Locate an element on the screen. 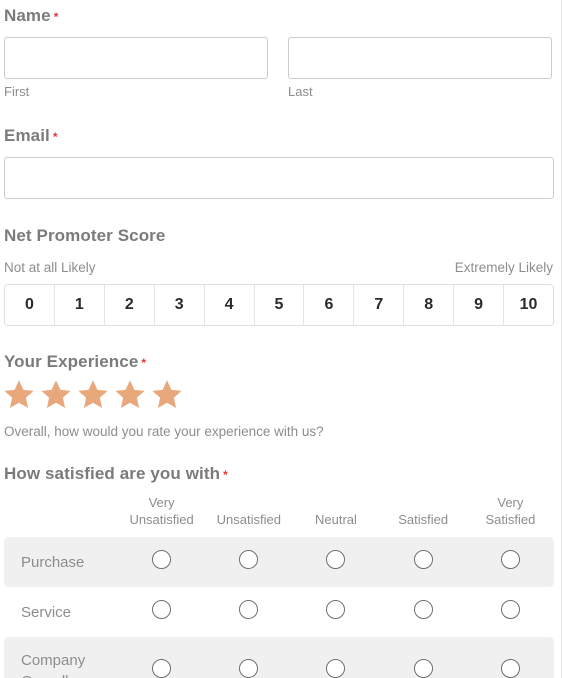 The height and width of the screenshot is (678, 562). matrix-field-label: How satisfied are you with * is located at coordinates (279, 474).